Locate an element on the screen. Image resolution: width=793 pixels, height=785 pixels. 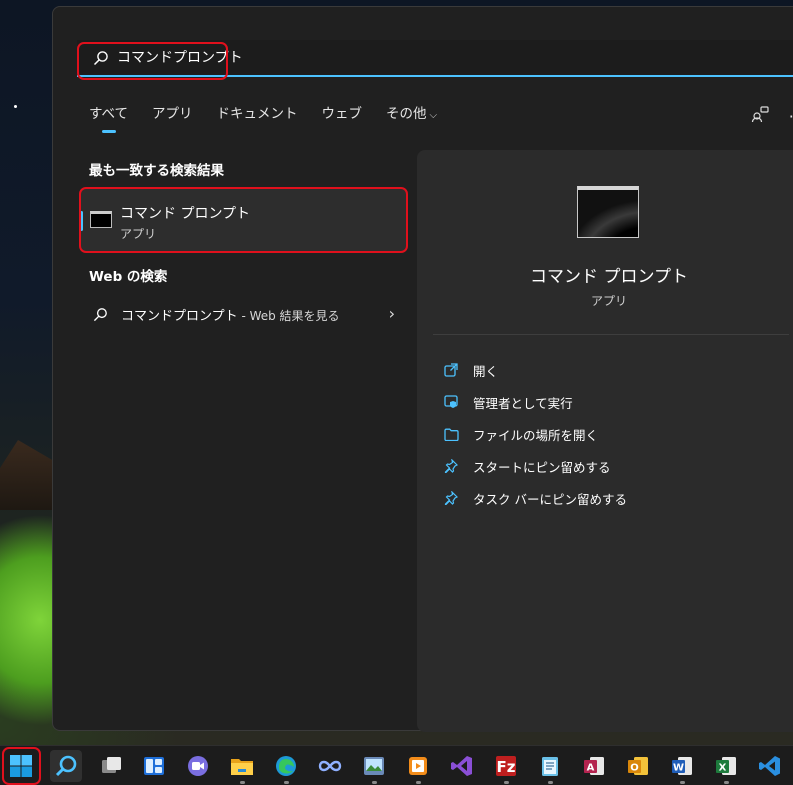
action-pin-to-start: スタートにピン留めする is located at coordinates (535, 466).